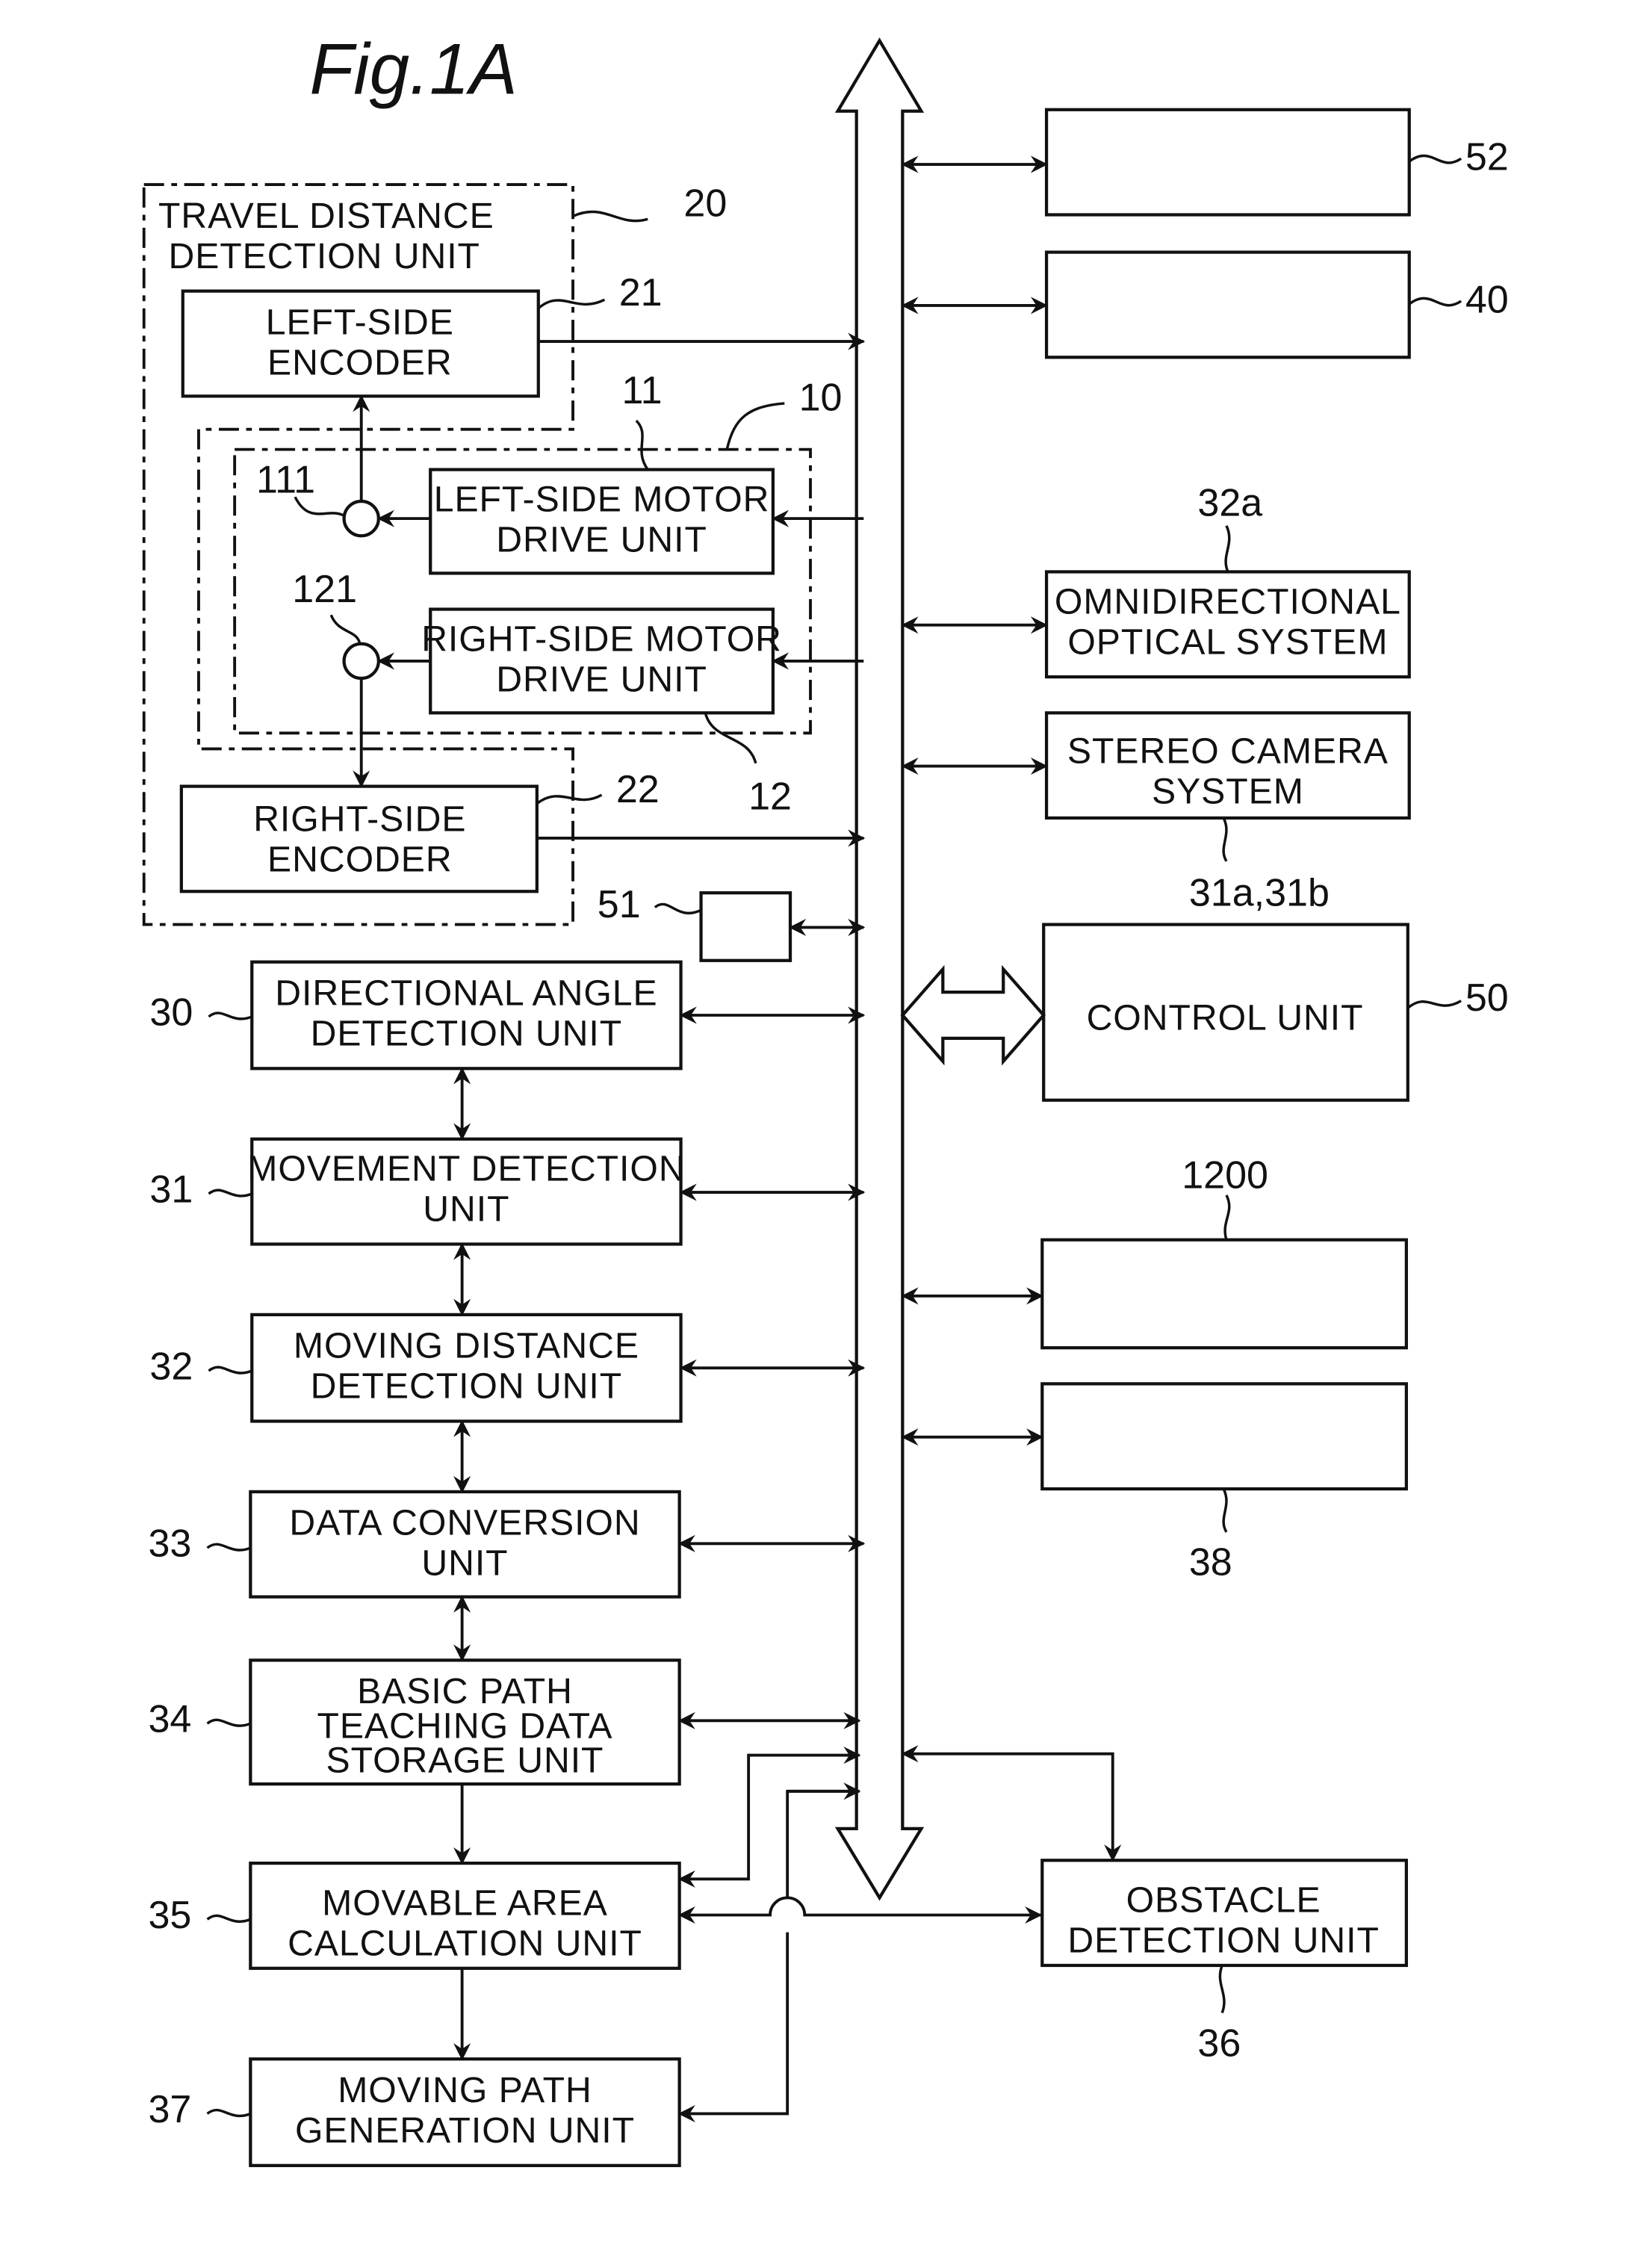  What do you see at coordinates (466, 1209) in the screenshot?
I see `unit-31-label-2: UNIT` at bounding box center [466, 1209].